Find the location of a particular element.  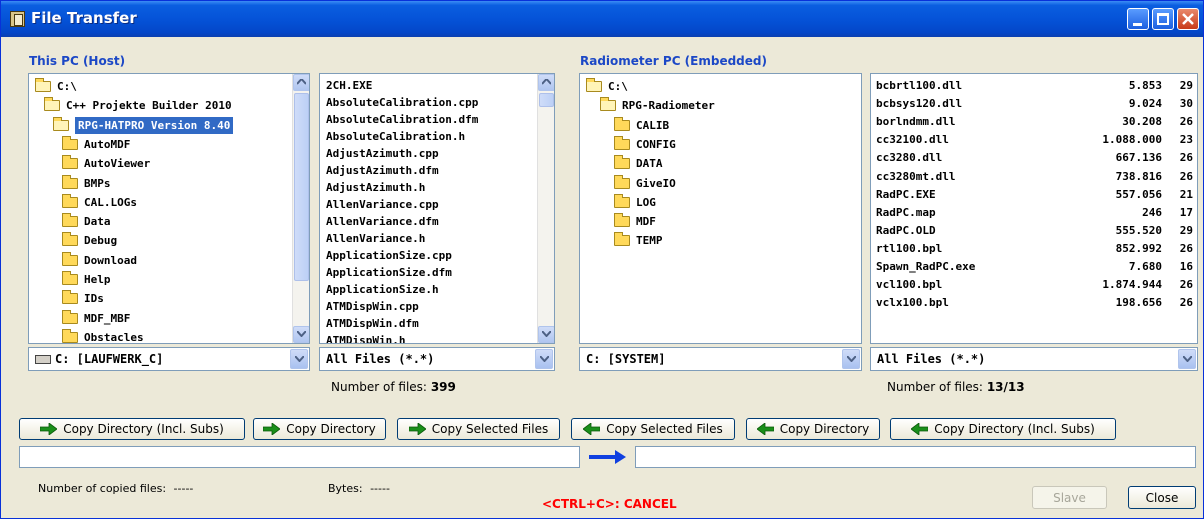

file-list-item: ApplicationSize.cpp is located at coordinates (386, 255).